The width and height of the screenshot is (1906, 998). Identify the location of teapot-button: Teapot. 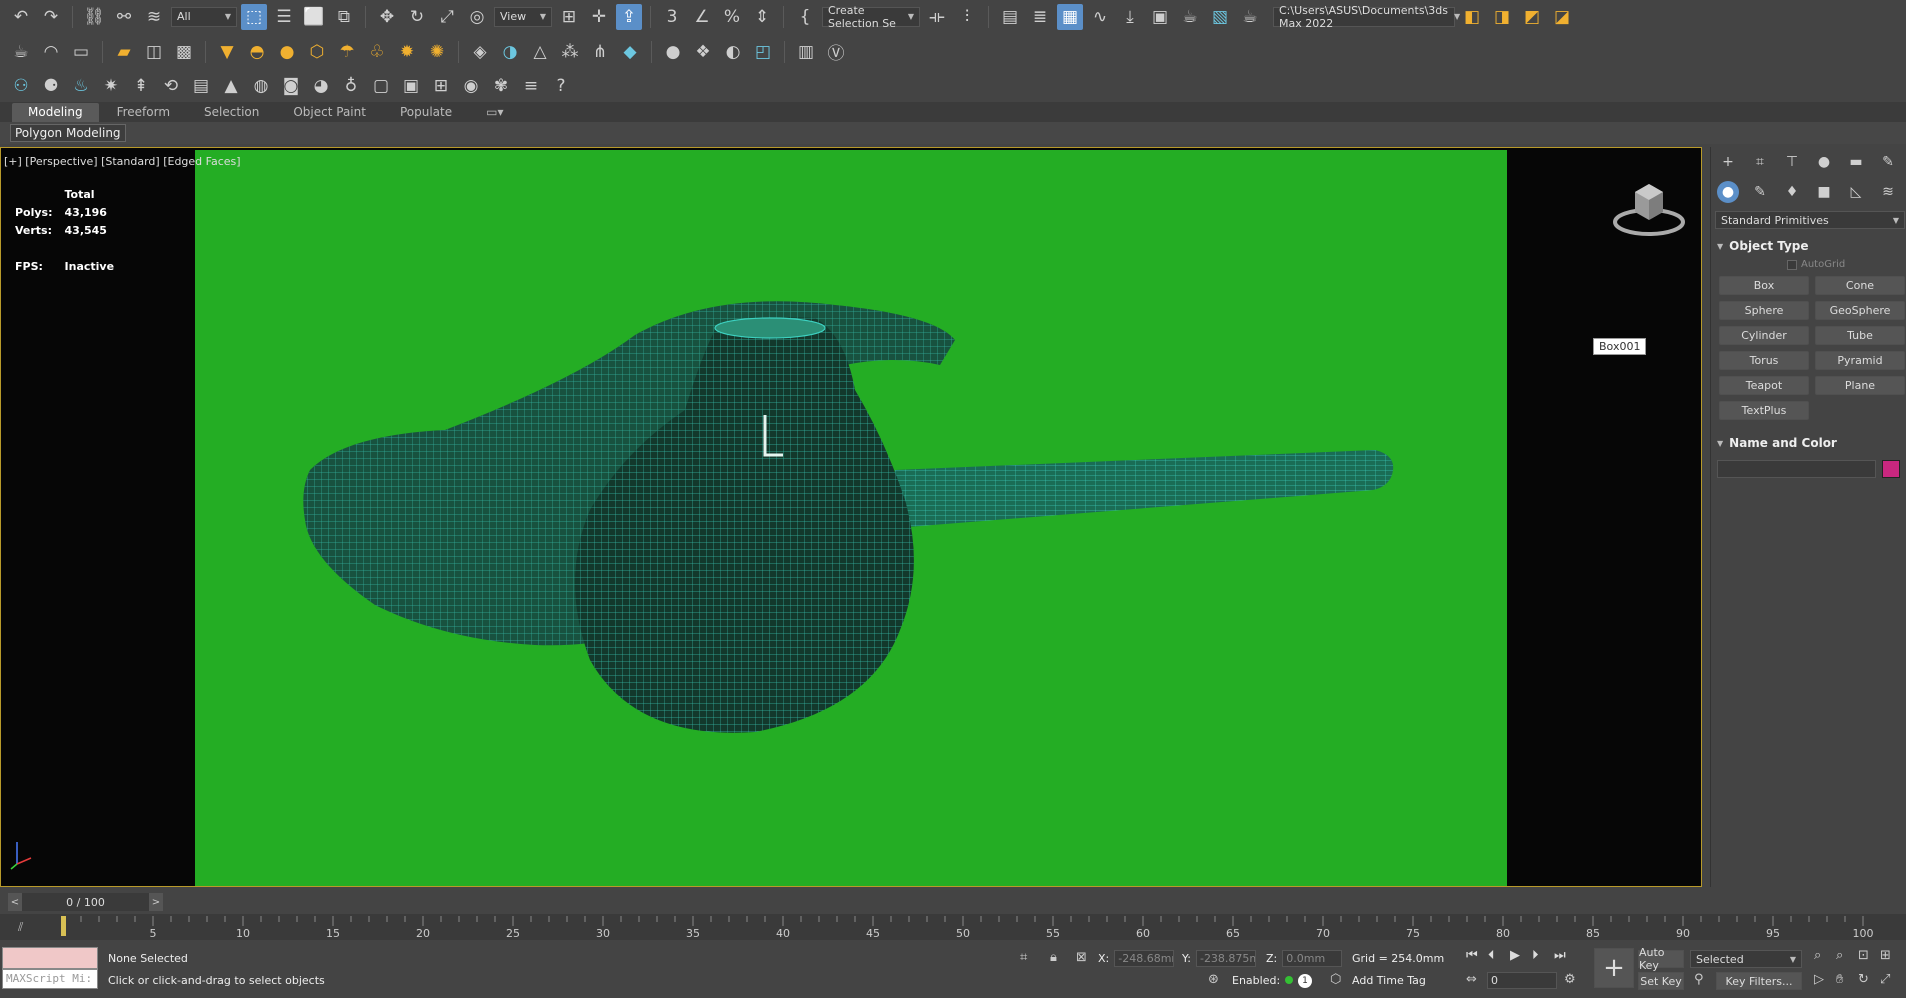
(1764, 385).